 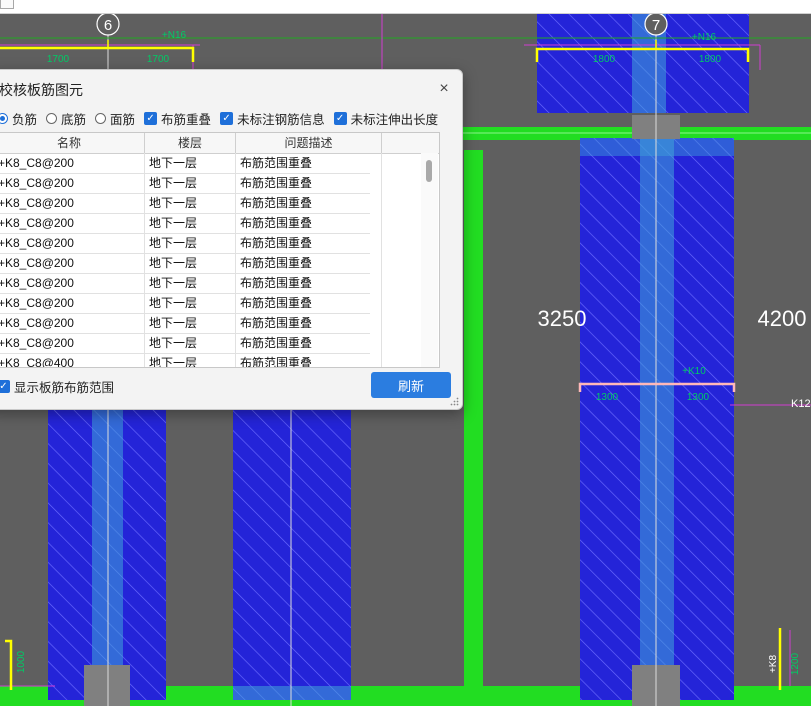 I want to click on radio-negative-rebar: 负筋, so click(x=18, y=118).